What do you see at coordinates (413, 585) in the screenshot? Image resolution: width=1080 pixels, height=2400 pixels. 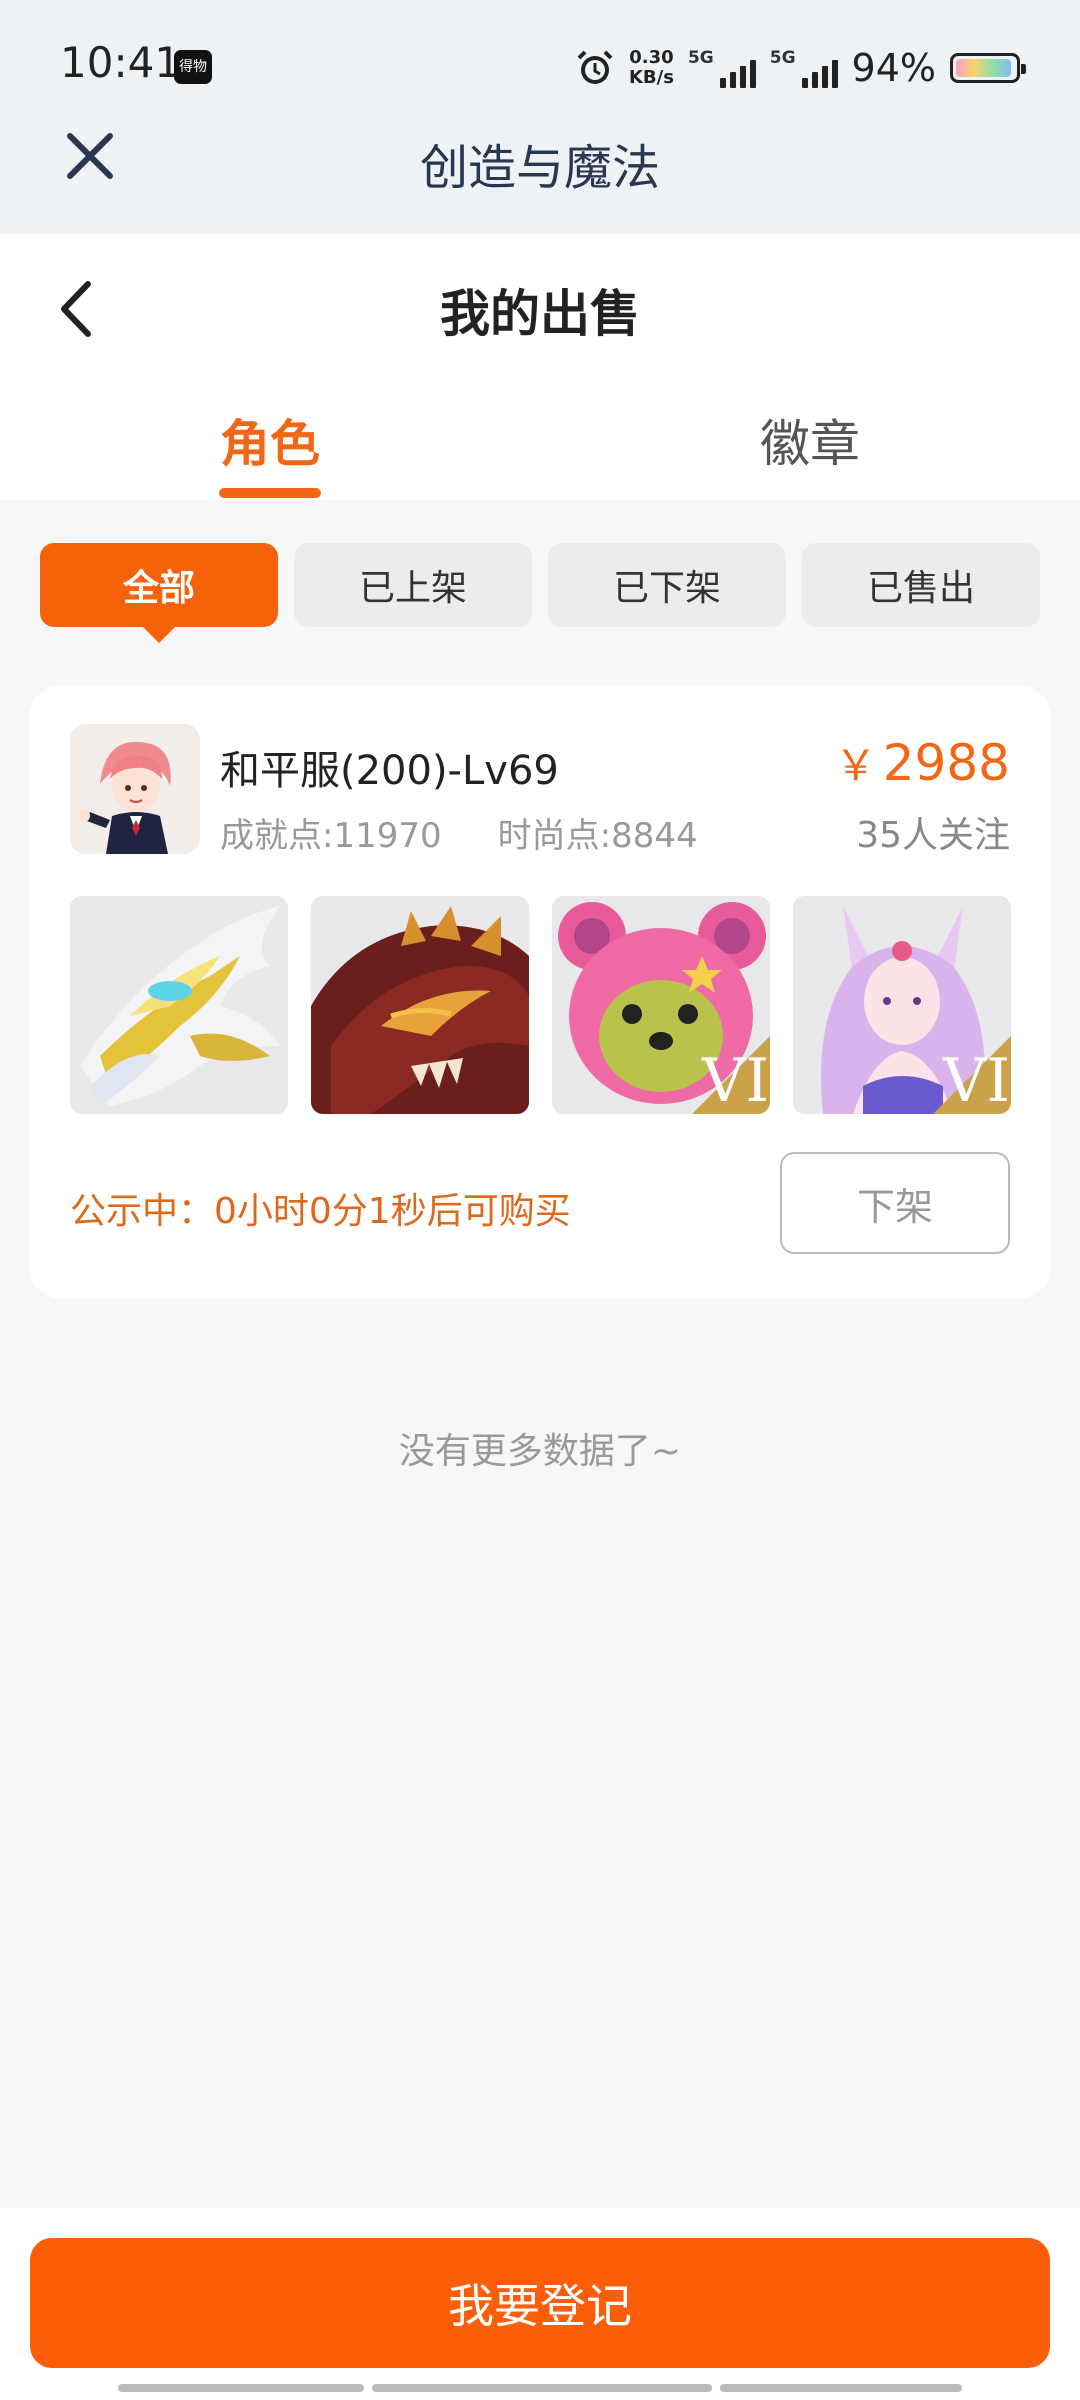 I see `filter-listed: 已上架` at bounding box center [413, 585].